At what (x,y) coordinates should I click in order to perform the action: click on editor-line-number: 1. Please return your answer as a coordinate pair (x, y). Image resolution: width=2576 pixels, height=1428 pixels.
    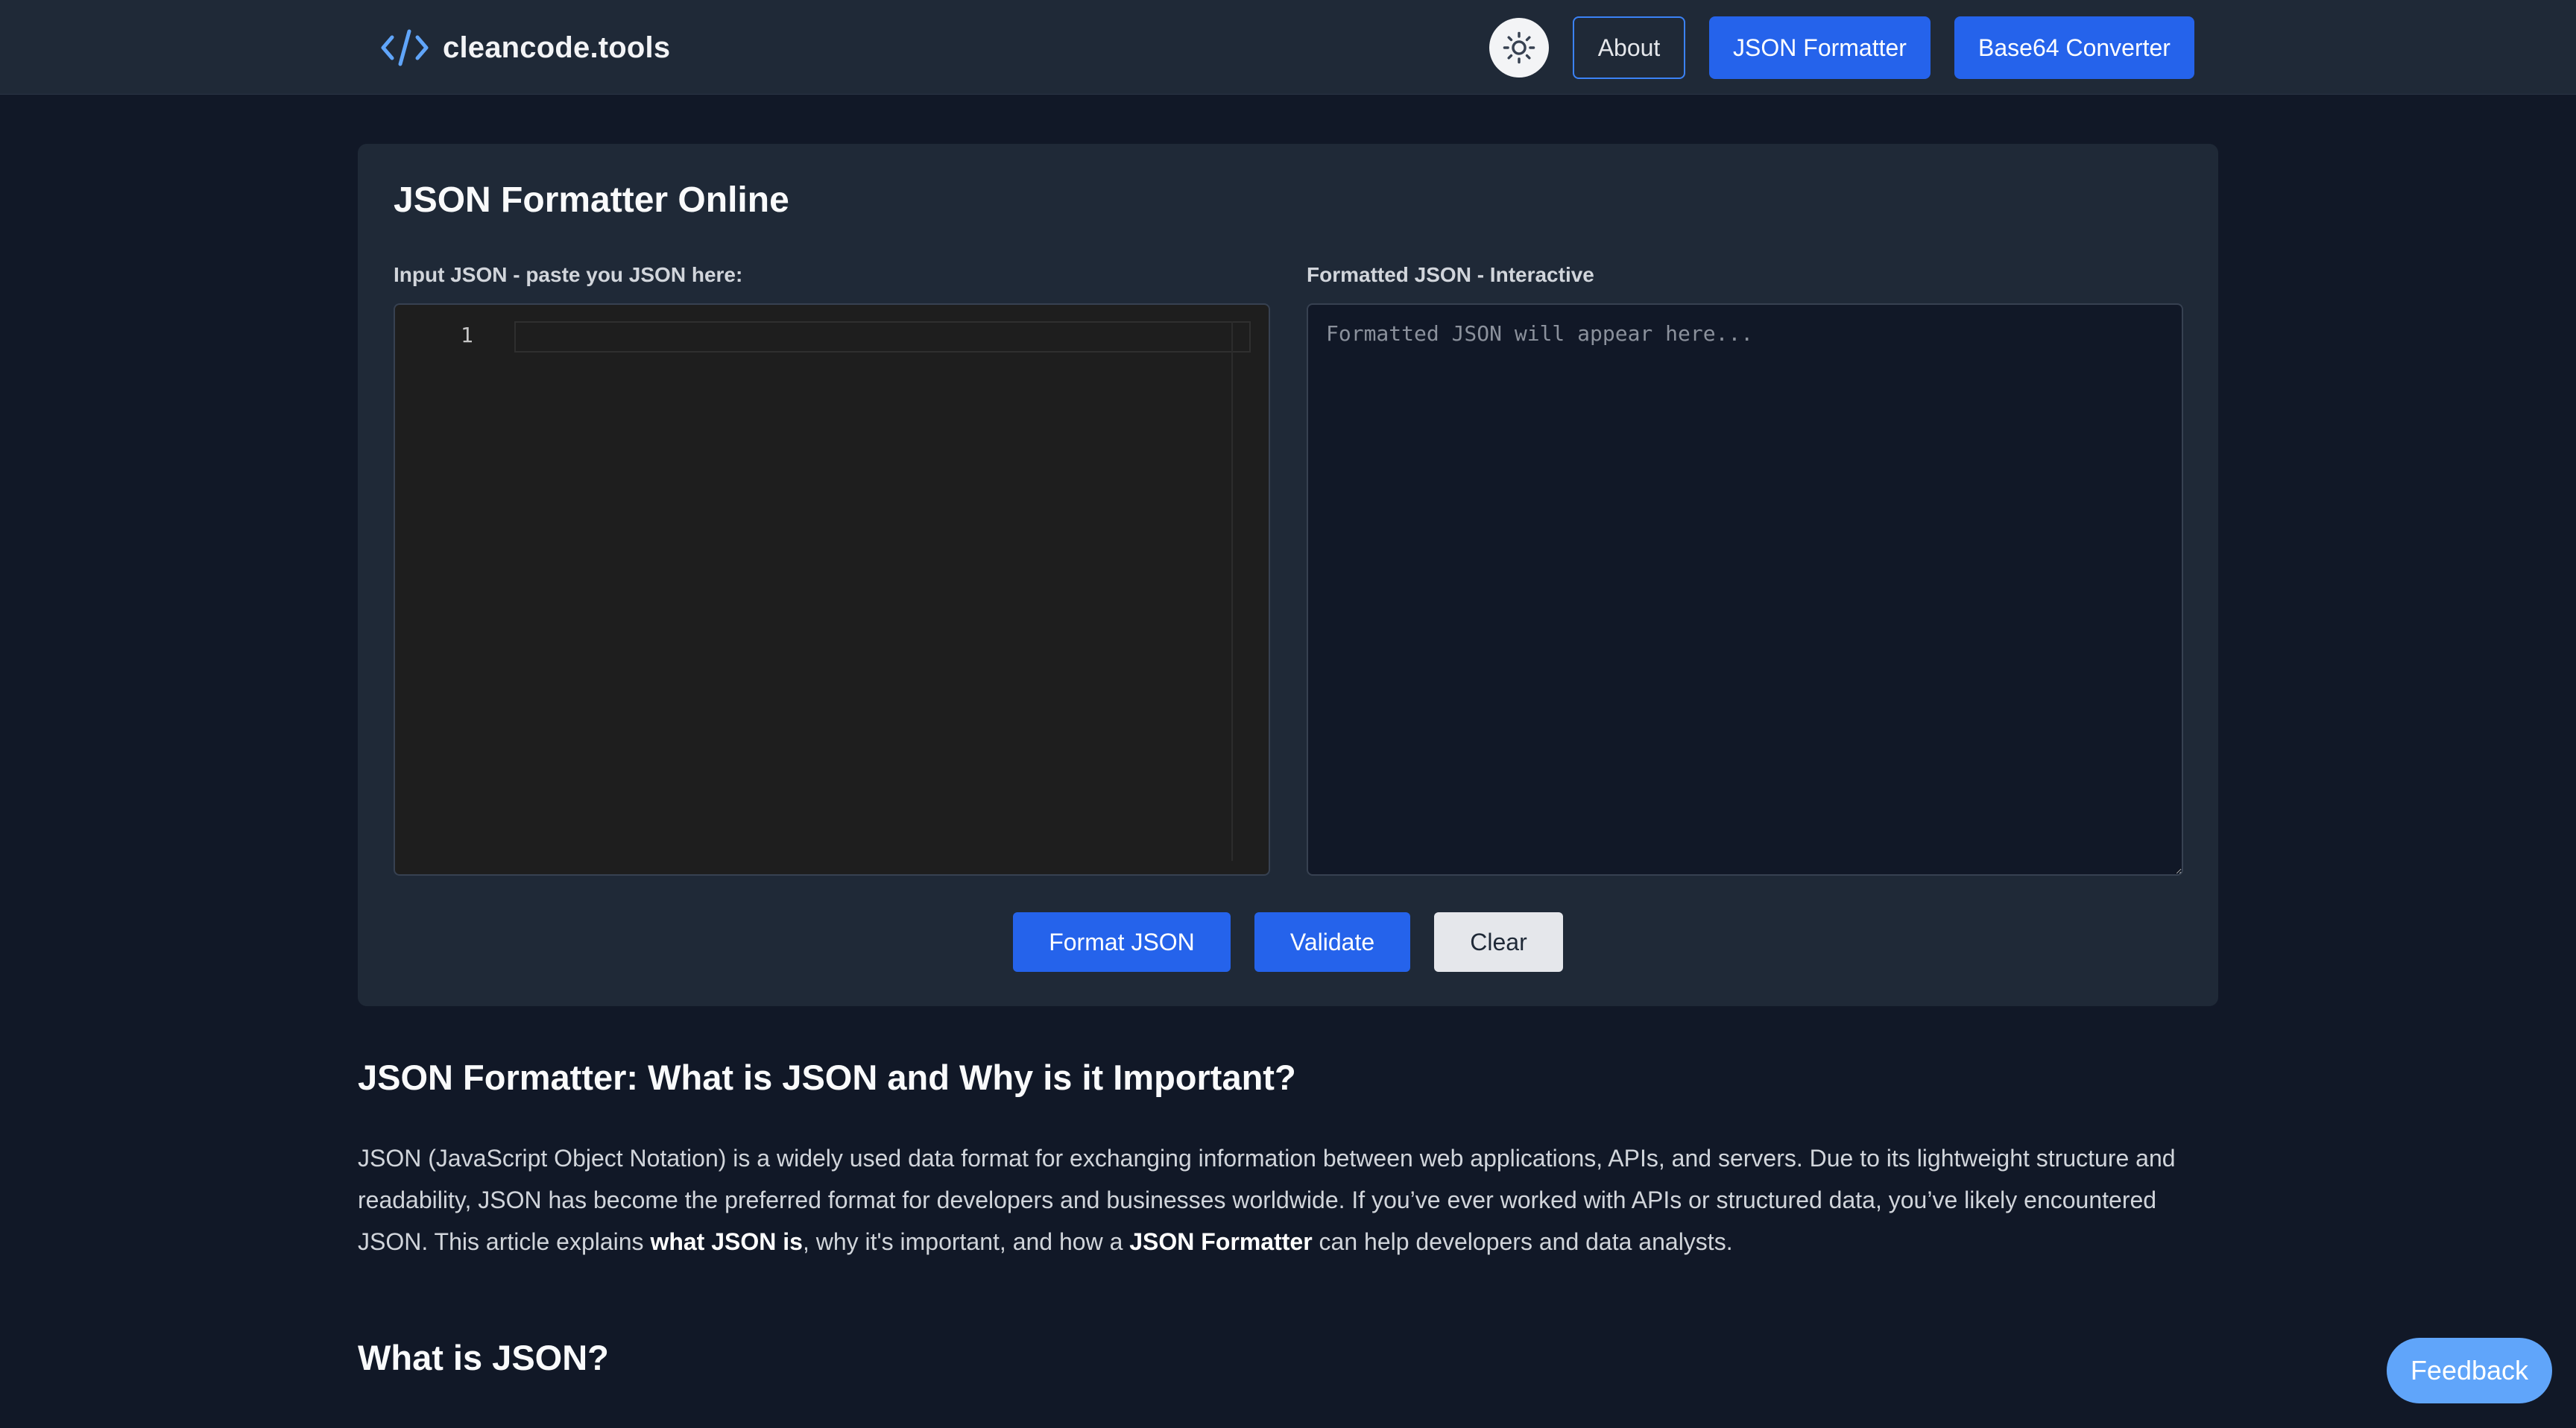
    Looking at the image, I should click on (467, 335).